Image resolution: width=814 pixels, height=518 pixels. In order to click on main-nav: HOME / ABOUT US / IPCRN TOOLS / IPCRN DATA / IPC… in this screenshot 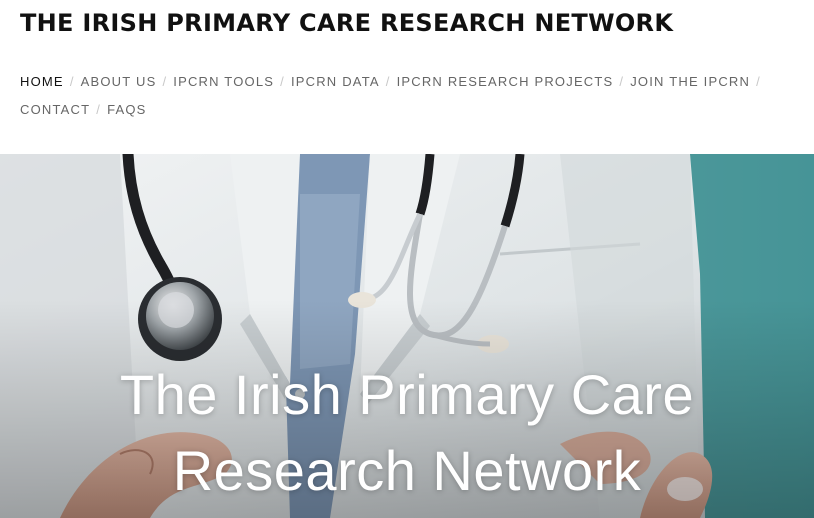, I will do `click(400, 96)`.